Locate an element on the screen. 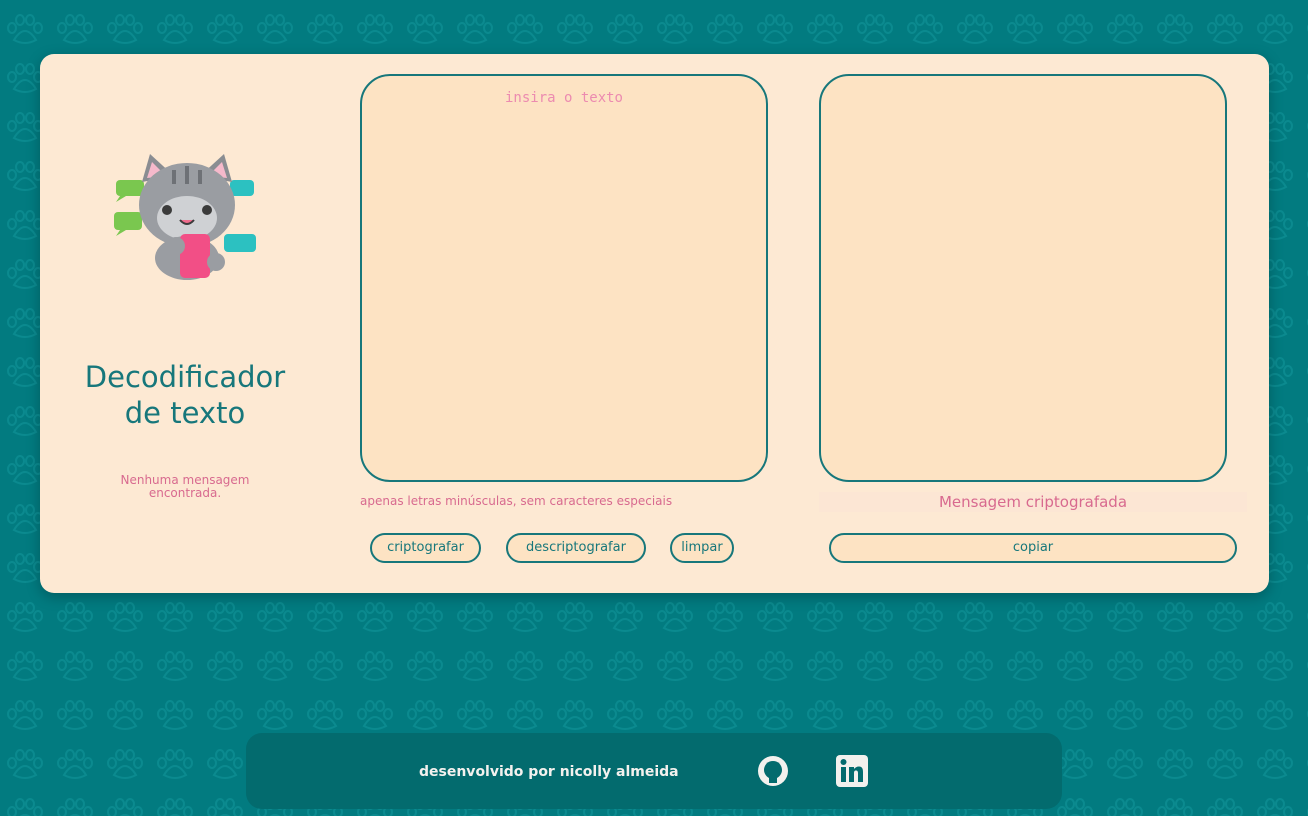 This screenshot has width=1308, height=816. cat-with-phone-icon is located at coordinates (185, 217).